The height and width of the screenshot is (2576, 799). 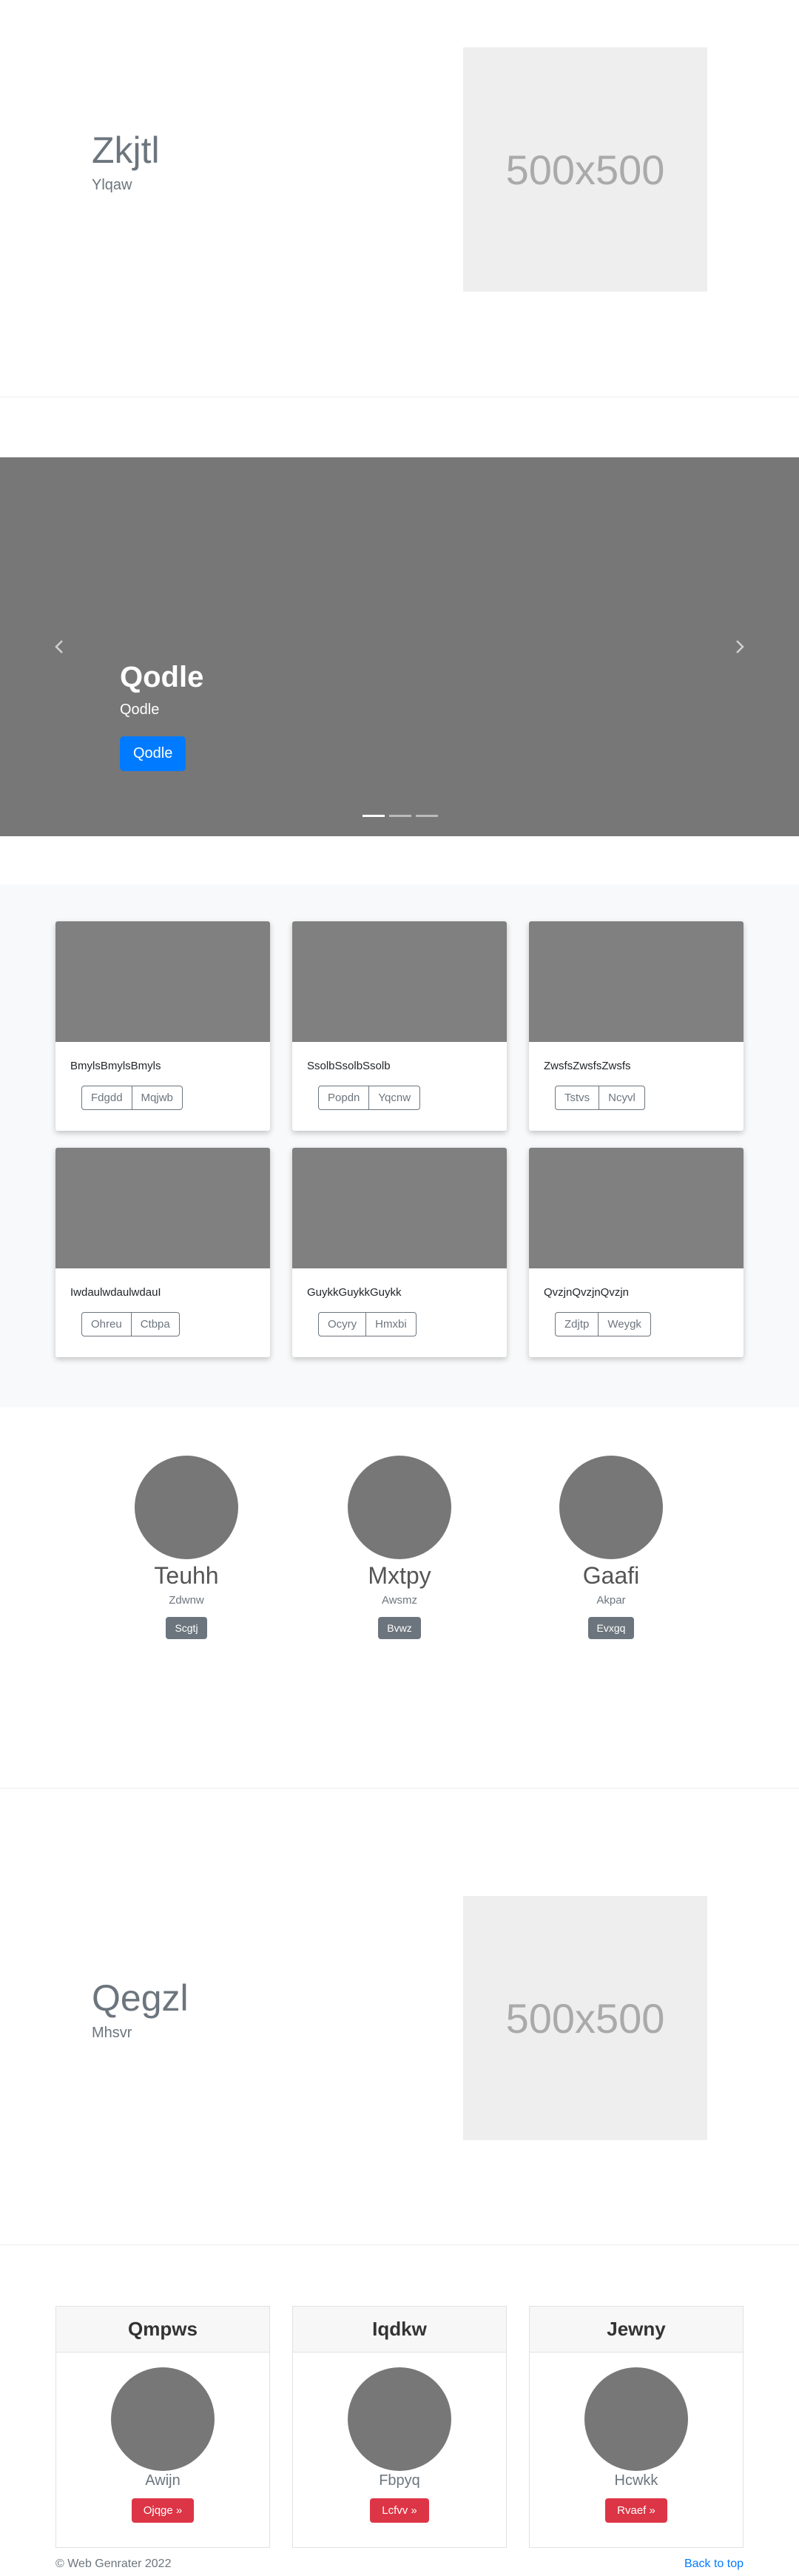 What do you see at coordinates (577, 1098) in the screenshot?
I see `card-button-1: Tstvs` at bounding box center [577, 1098].